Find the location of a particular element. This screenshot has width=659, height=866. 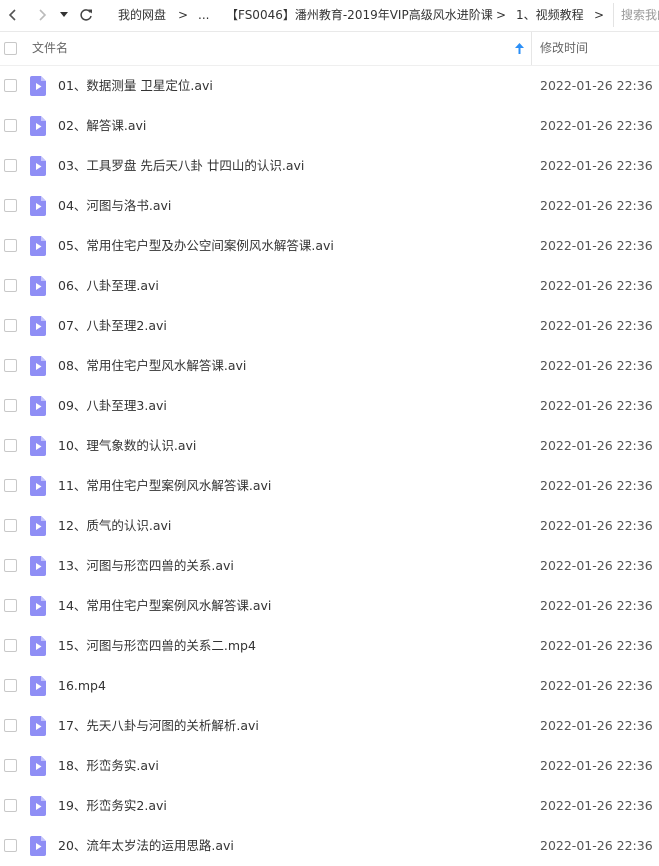

search-input is located at coordinates (636, 15).